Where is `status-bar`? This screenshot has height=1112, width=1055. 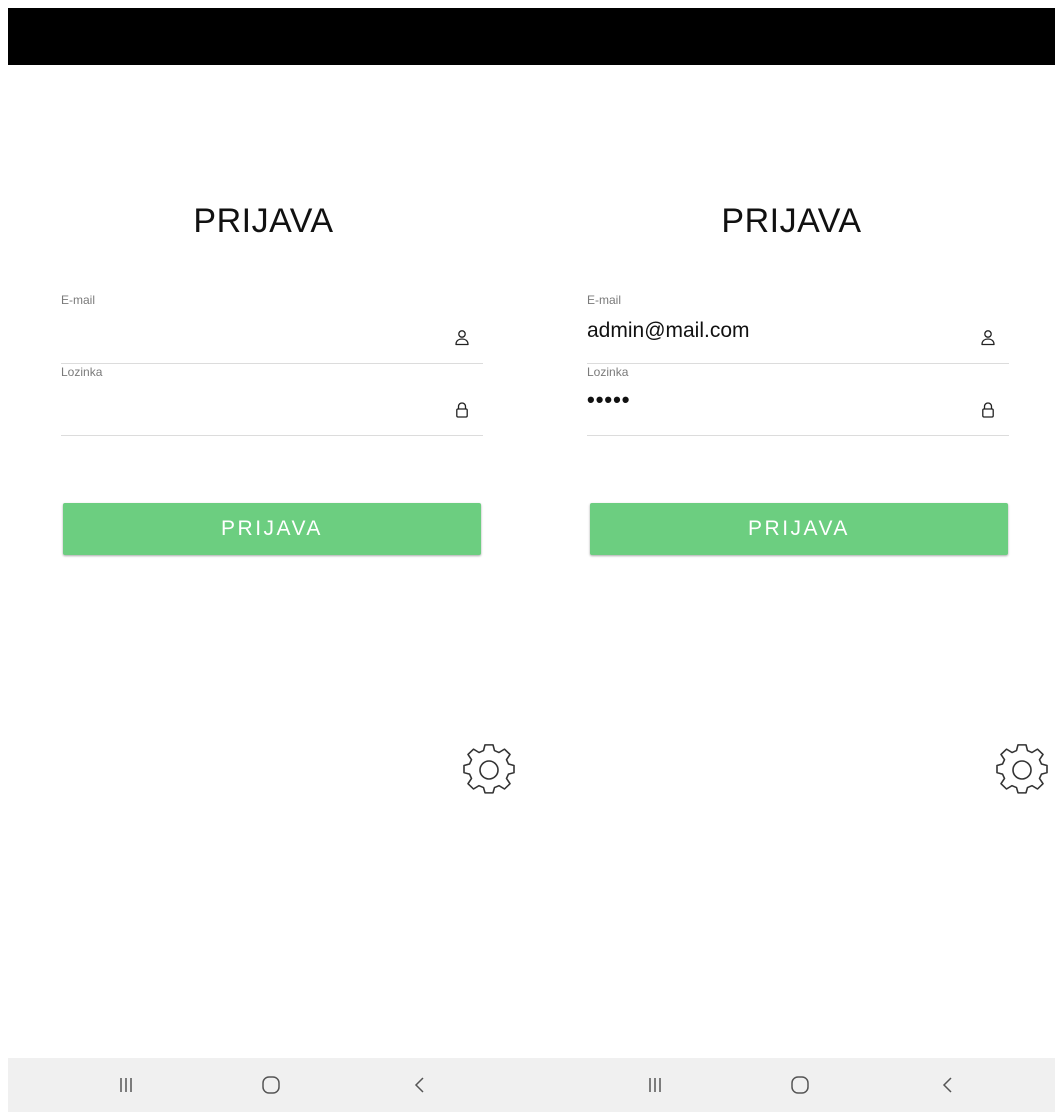 status-bar is located at coordinates (531, 36).